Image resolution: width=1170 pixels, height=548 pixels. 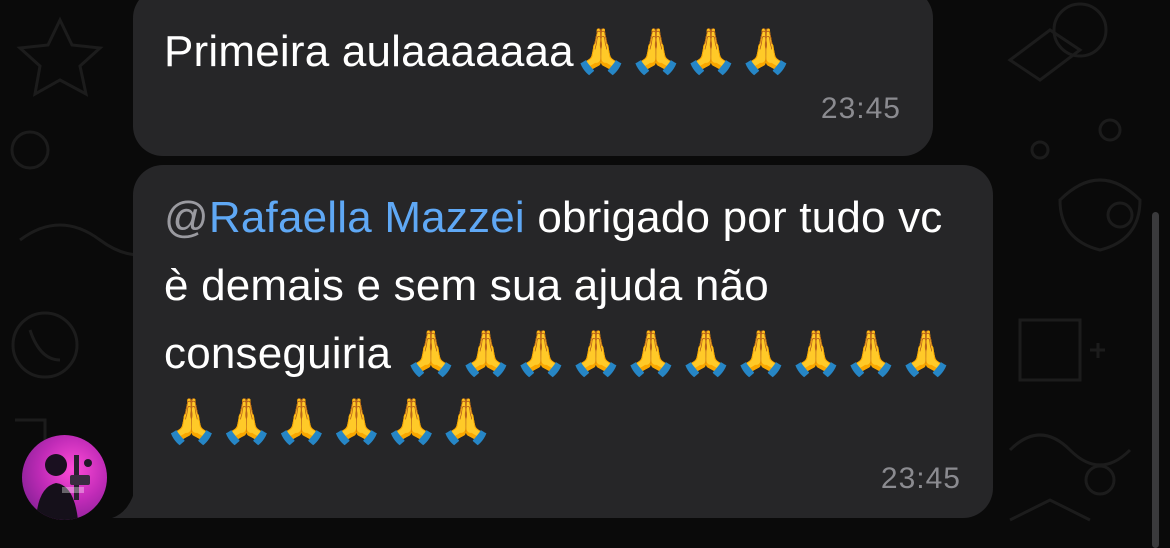 I want to click on sender-avatar, so click(x=64, y=477).